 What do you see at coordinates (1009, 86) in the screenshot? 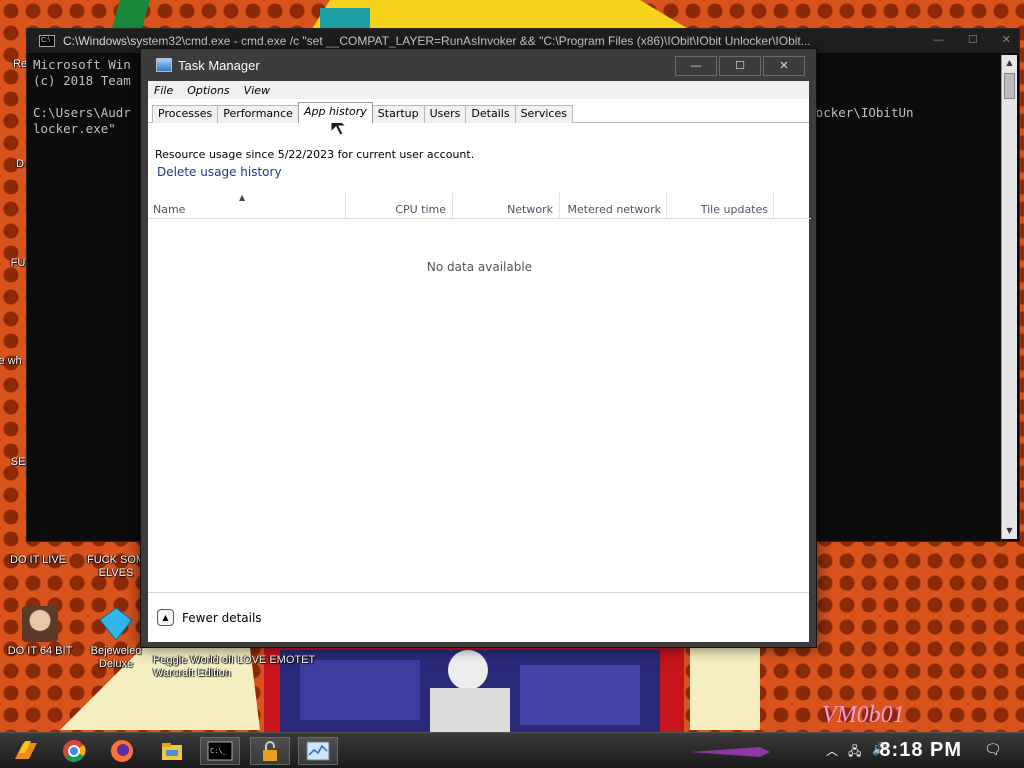
I see `scroll-thumb` at bounding box center [1009, 86].